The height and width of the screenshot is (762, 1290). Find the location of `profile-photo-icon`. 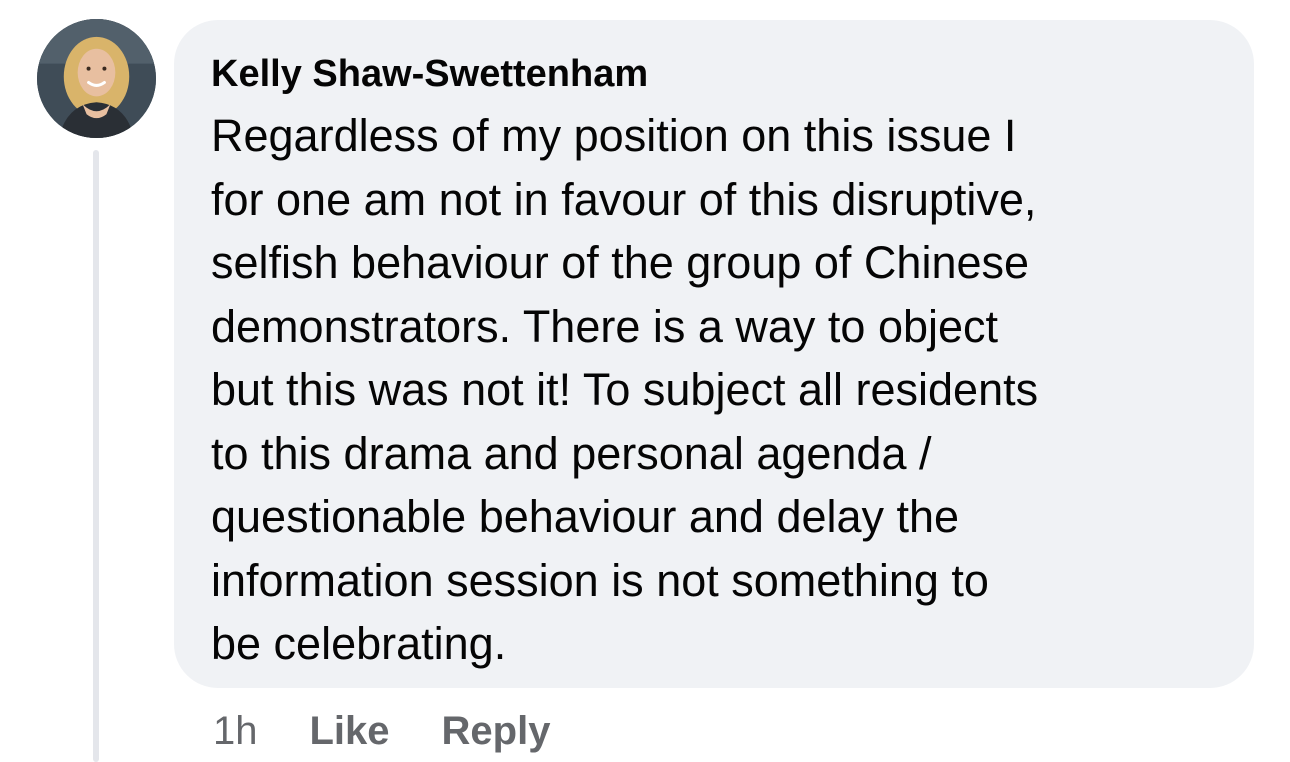

profile-photo-icon is located at coordinates (96, 78).